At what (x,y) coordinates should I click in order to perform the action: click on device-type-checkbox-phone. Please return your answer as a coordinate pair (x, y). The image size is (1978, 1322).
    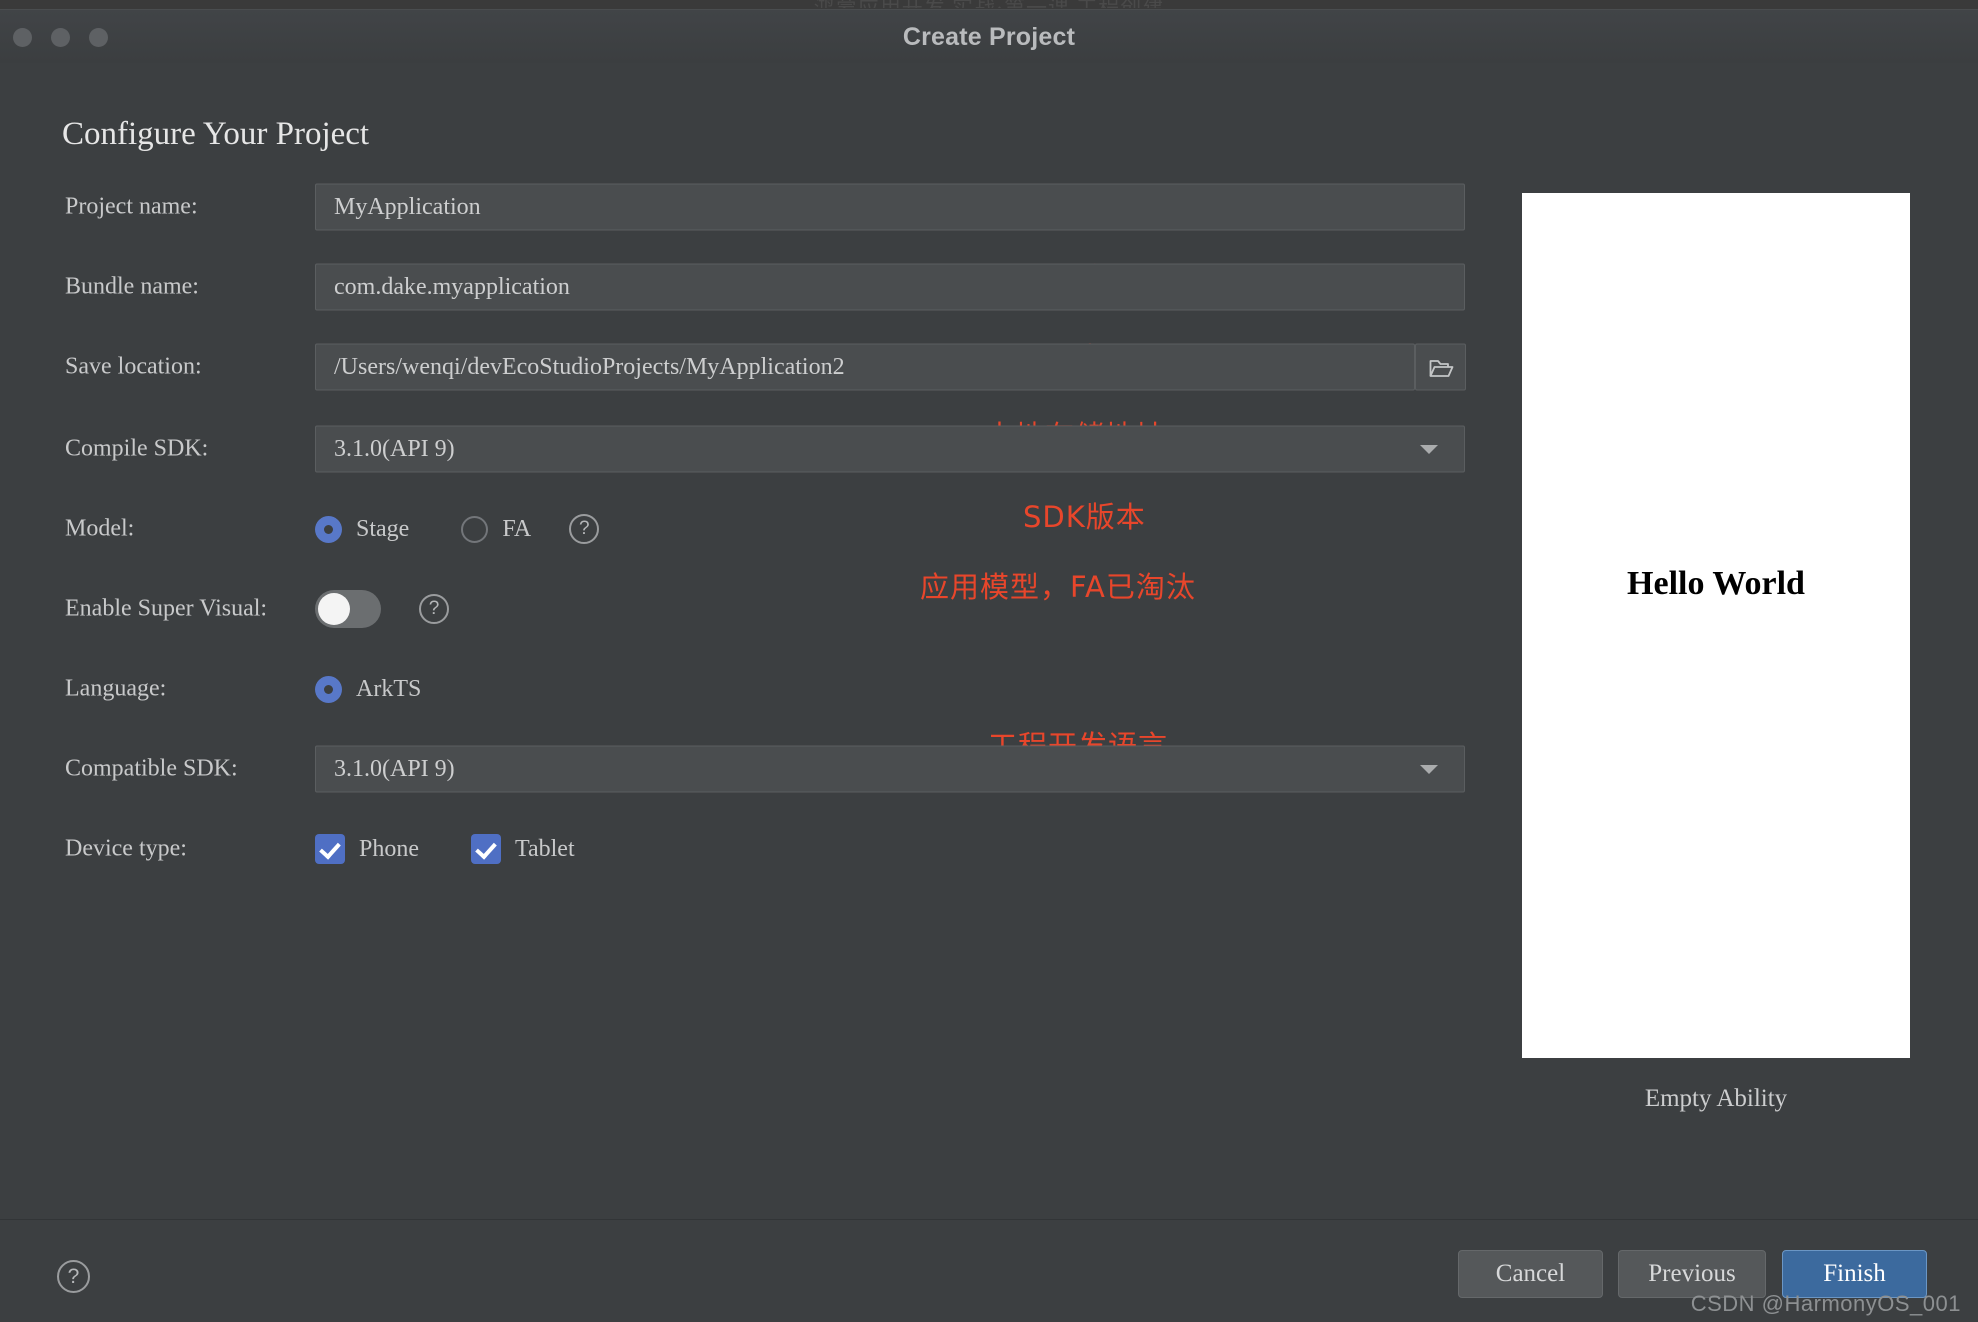
    Looking at the image, I should click on (330, 849).